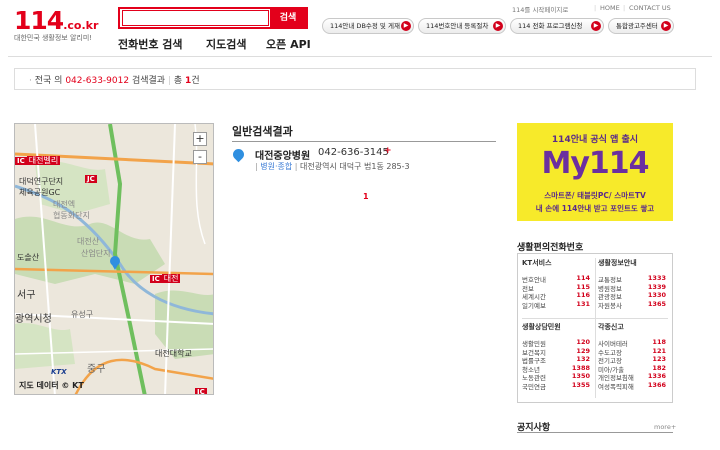  Describe the element at coordinates (40, 192) in the screenshot. I see `map-label: 체육공원GC` at that location.